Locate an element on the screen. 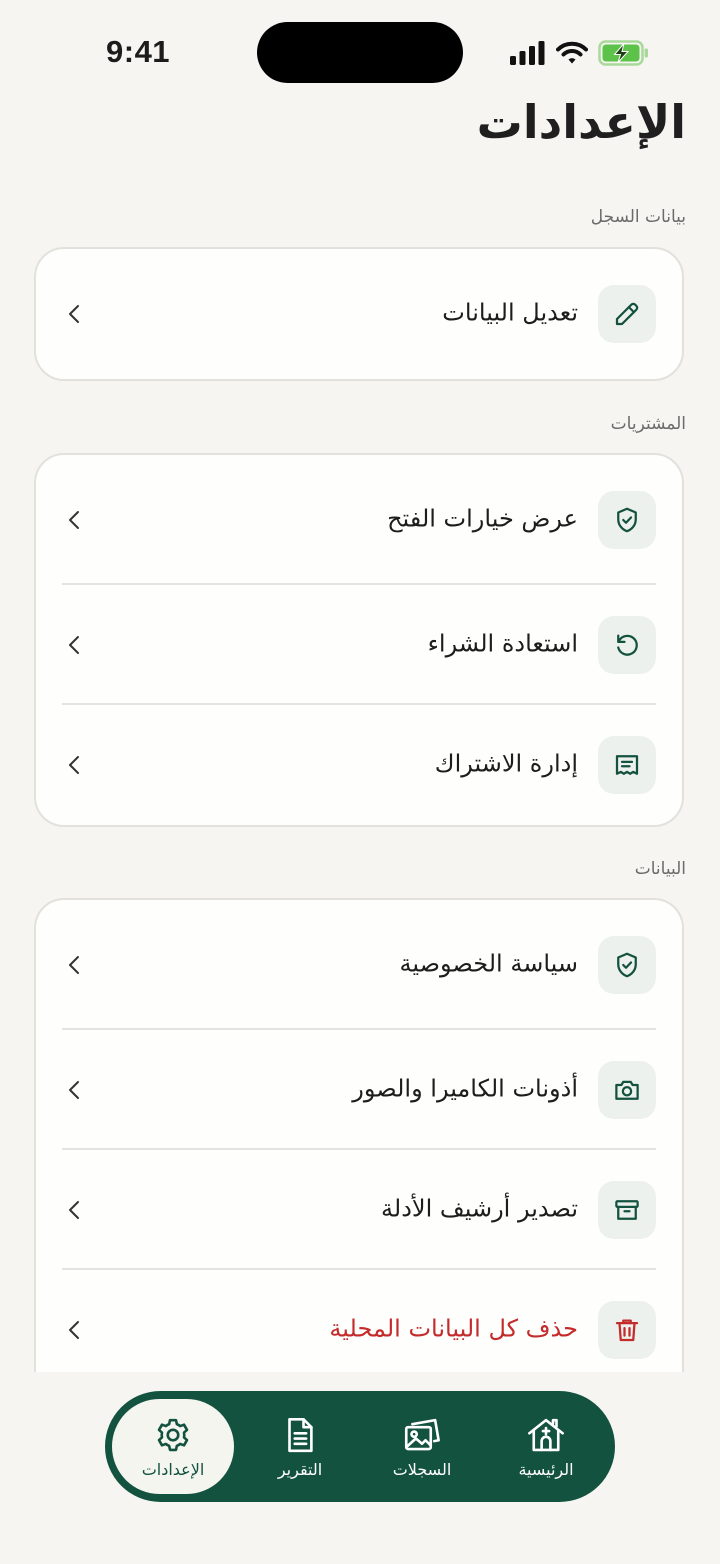 This screenshot has width=720, height=1564. archive-icon is located at coordinates (627, 1210).